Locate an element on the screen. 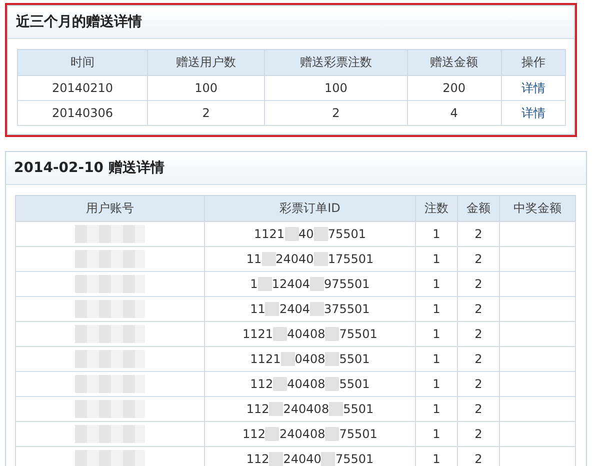  order-id-fragment: 2404 is located at coordinates (294, 309).